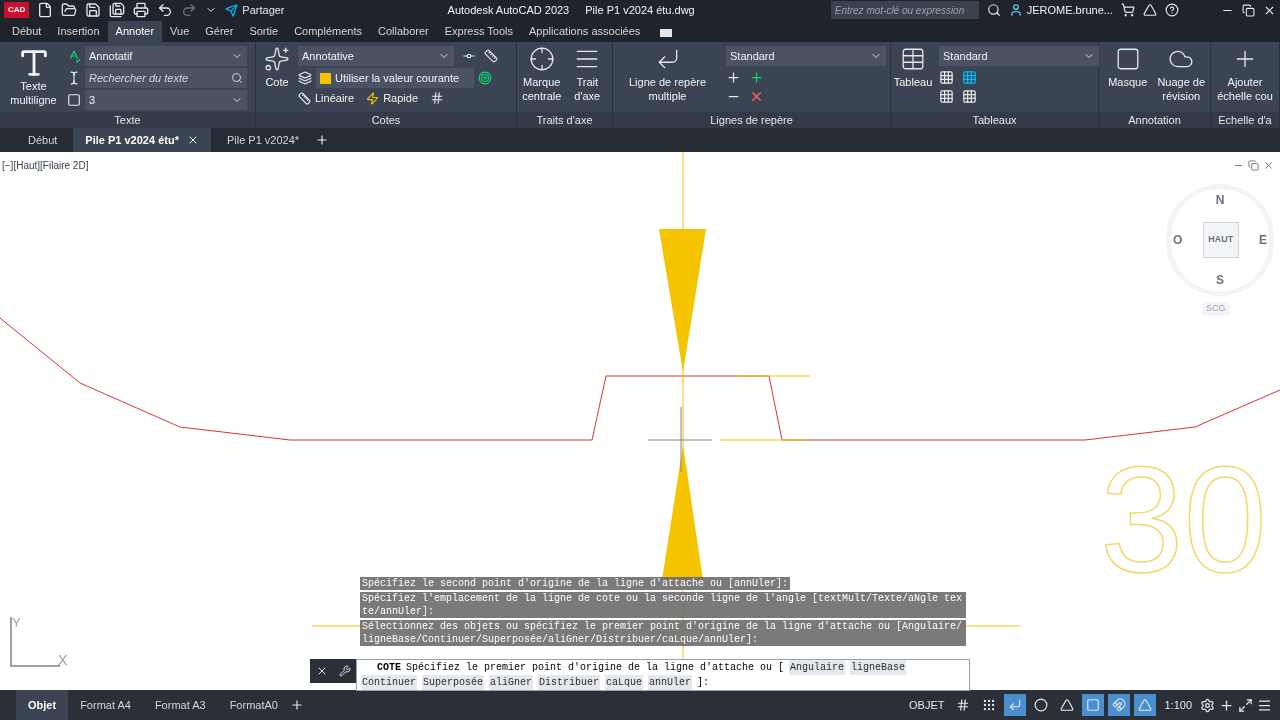 Image resolution: width=1280 pixels, height=720 pixels. What do you see at coordinates (395, 78) in the screenshot?
I see `dropdown: Utiliser la valeur courante` at bounding box center [395, 78].